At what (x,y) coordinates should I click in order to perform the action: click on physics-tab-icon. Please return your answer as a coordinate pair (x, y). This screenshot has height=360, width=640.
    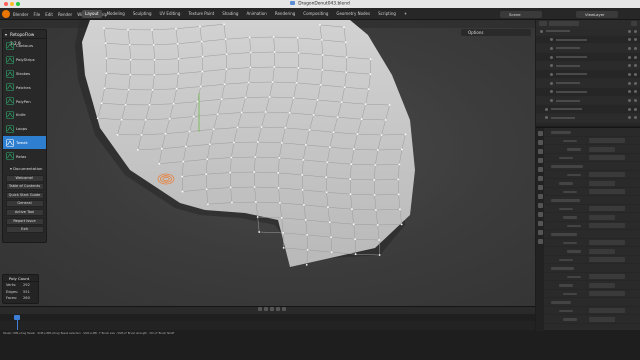
    Looking at the image, I should click on (540, 214).